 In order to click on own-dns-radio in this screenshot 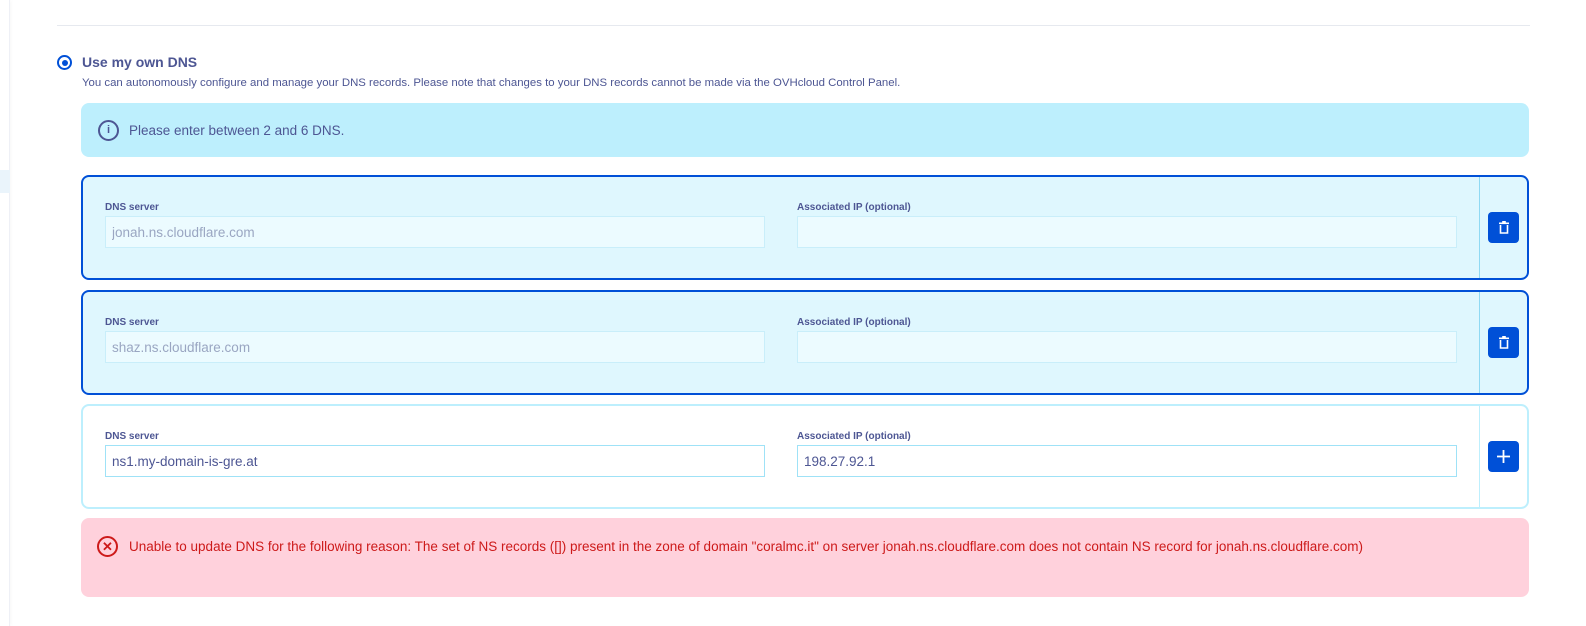, I will do `click(64, 62)`.